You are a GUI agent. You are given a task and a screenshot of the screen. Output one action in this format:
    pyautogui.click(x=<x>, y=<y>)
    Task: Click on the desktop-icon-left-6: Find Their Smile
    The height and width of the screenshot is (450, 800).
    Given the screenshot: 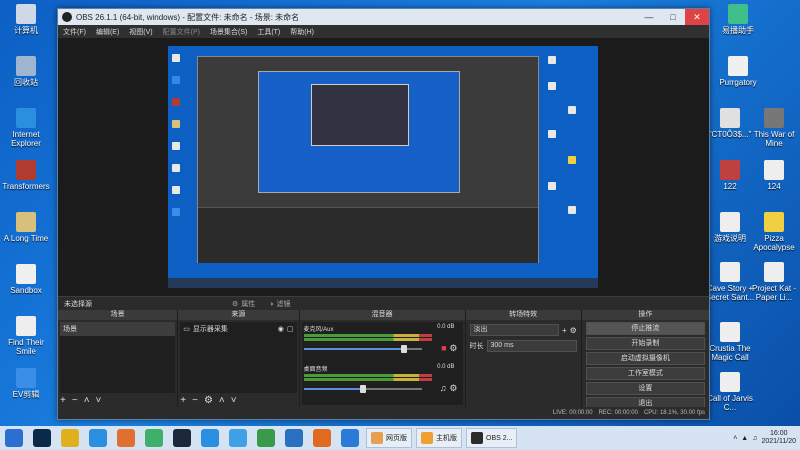 What is the action you would take?
    pyautogui.click(x=26, y=336)
    